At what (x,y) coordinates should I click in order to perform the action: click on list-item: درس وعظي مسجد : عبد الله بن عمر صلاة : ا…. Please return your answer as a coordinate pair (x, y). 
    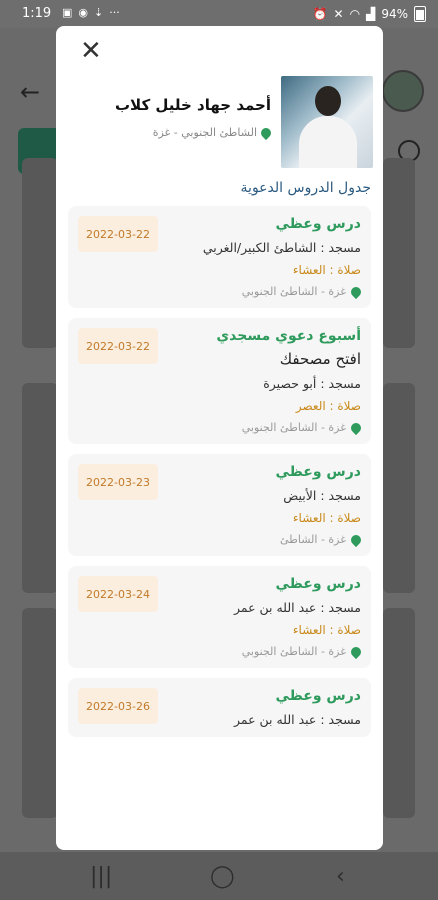
    Looking at the image, I should click on (219, 617).